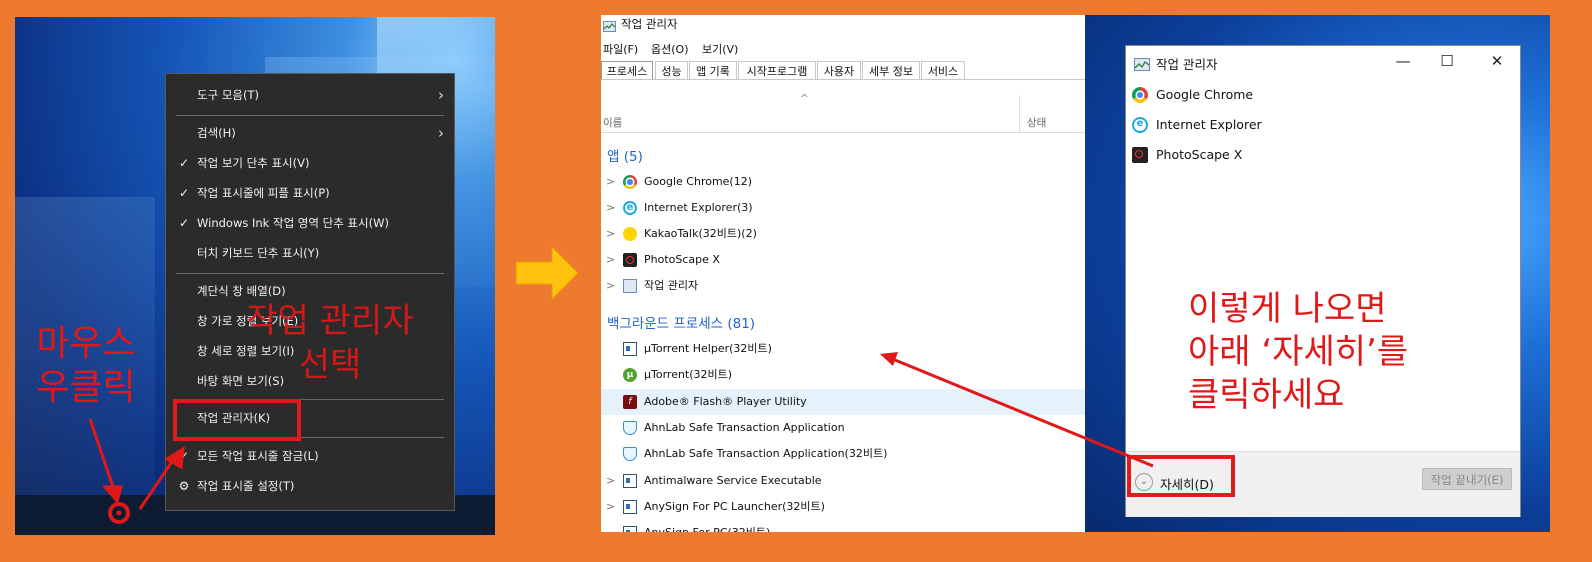 This screenshot has height=562, width=1592. I want to click on app-row: PhotoScape X, so click(1282, 155).